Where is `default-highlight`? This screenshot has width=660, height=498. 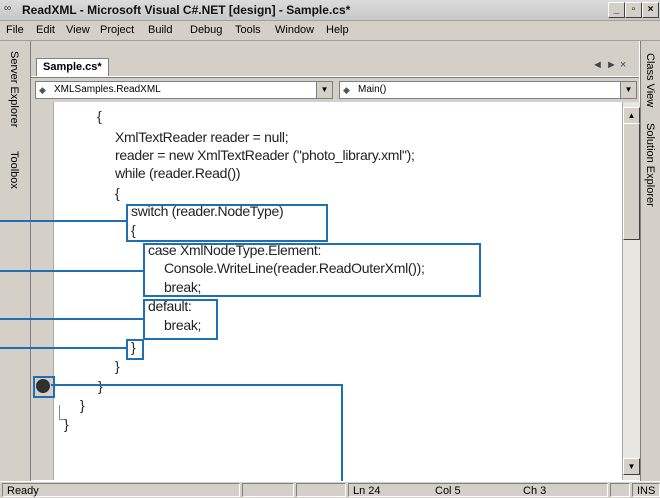
default-highlight is located at coordinates (180, 319).